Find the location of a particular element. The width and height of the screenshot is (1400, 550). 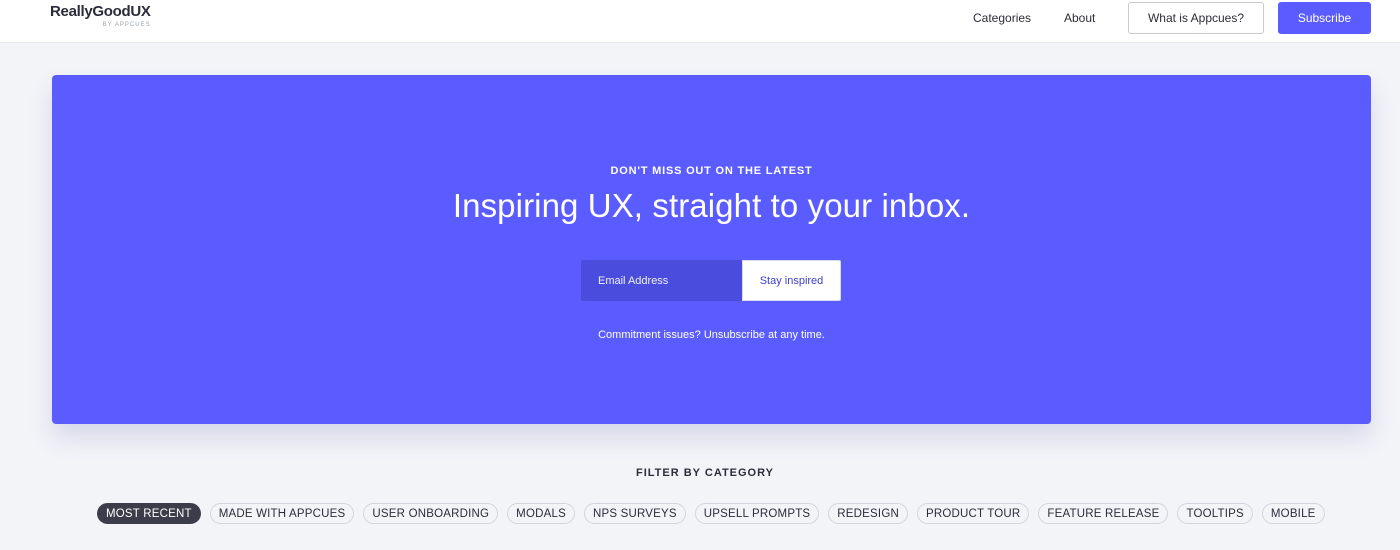

logo: ReallyGoodUX BY APPCUES is located at coordinates (100, 16).